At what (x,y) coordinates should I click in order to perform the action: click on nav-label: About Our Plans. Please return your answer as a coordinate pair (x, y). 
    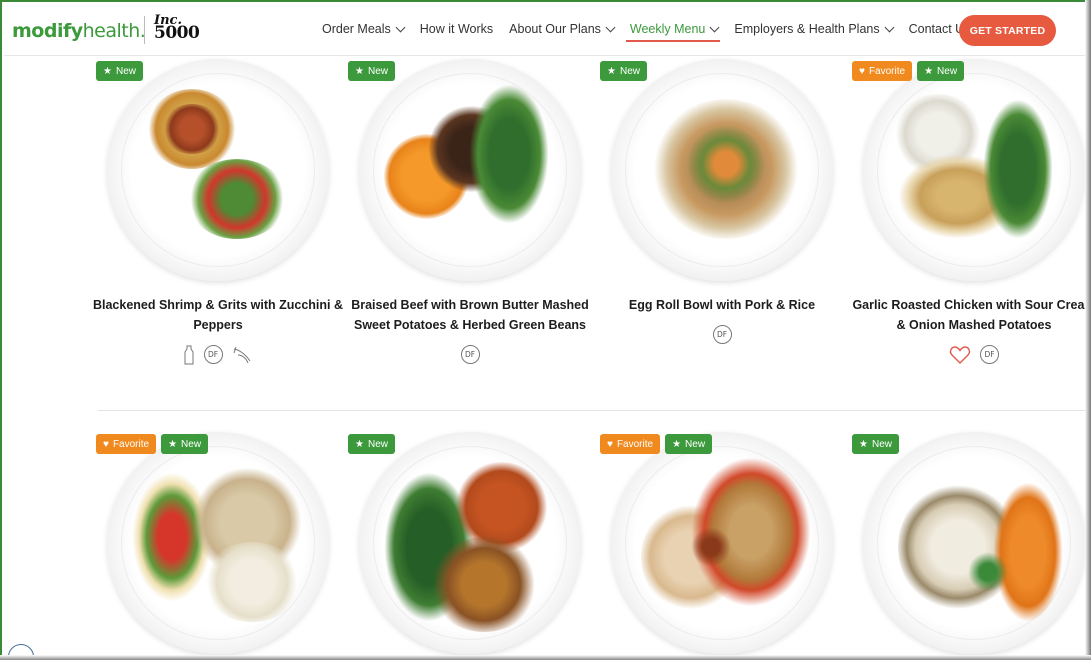
    Looking at the image, I should click on (555, 29).